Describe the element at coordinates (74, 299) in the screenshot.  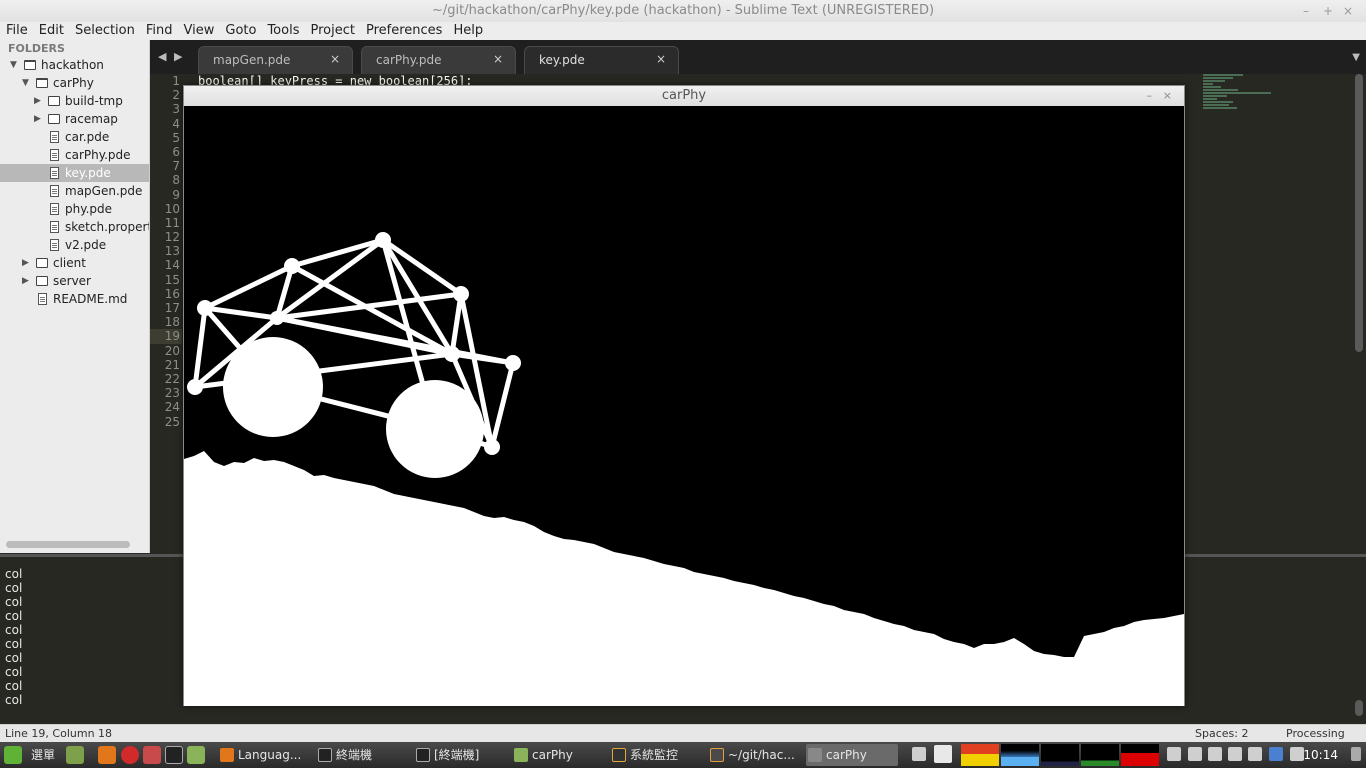
I see `sidebar-item: README.md` at that location.